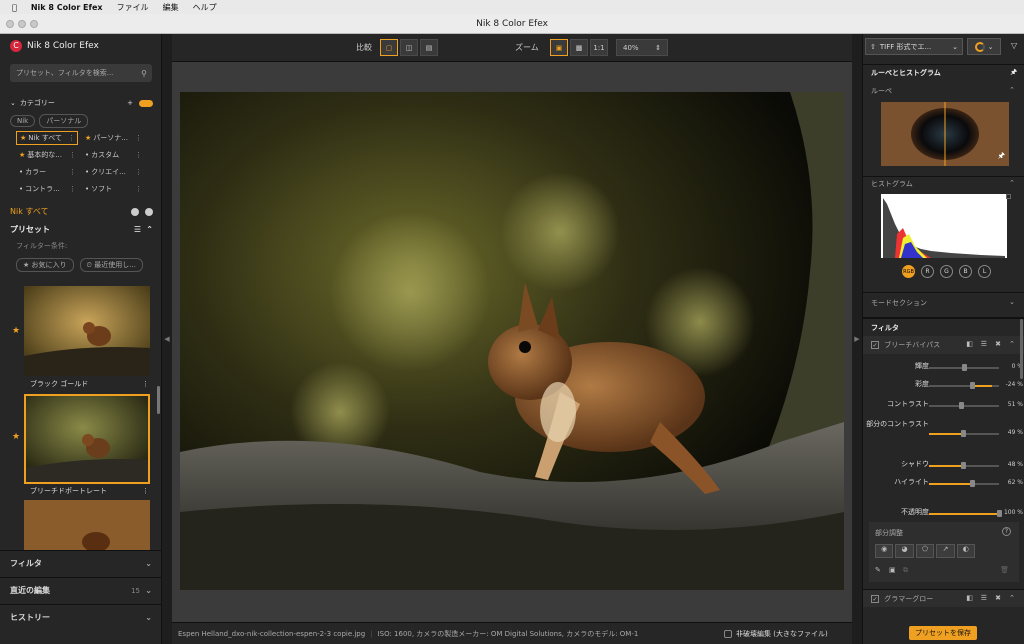 The height and width of the screenshot is (644, 1024). Describe the element at coordinates (23, 121) in the screenshot. I see `tab-nik: Nik` at that location.